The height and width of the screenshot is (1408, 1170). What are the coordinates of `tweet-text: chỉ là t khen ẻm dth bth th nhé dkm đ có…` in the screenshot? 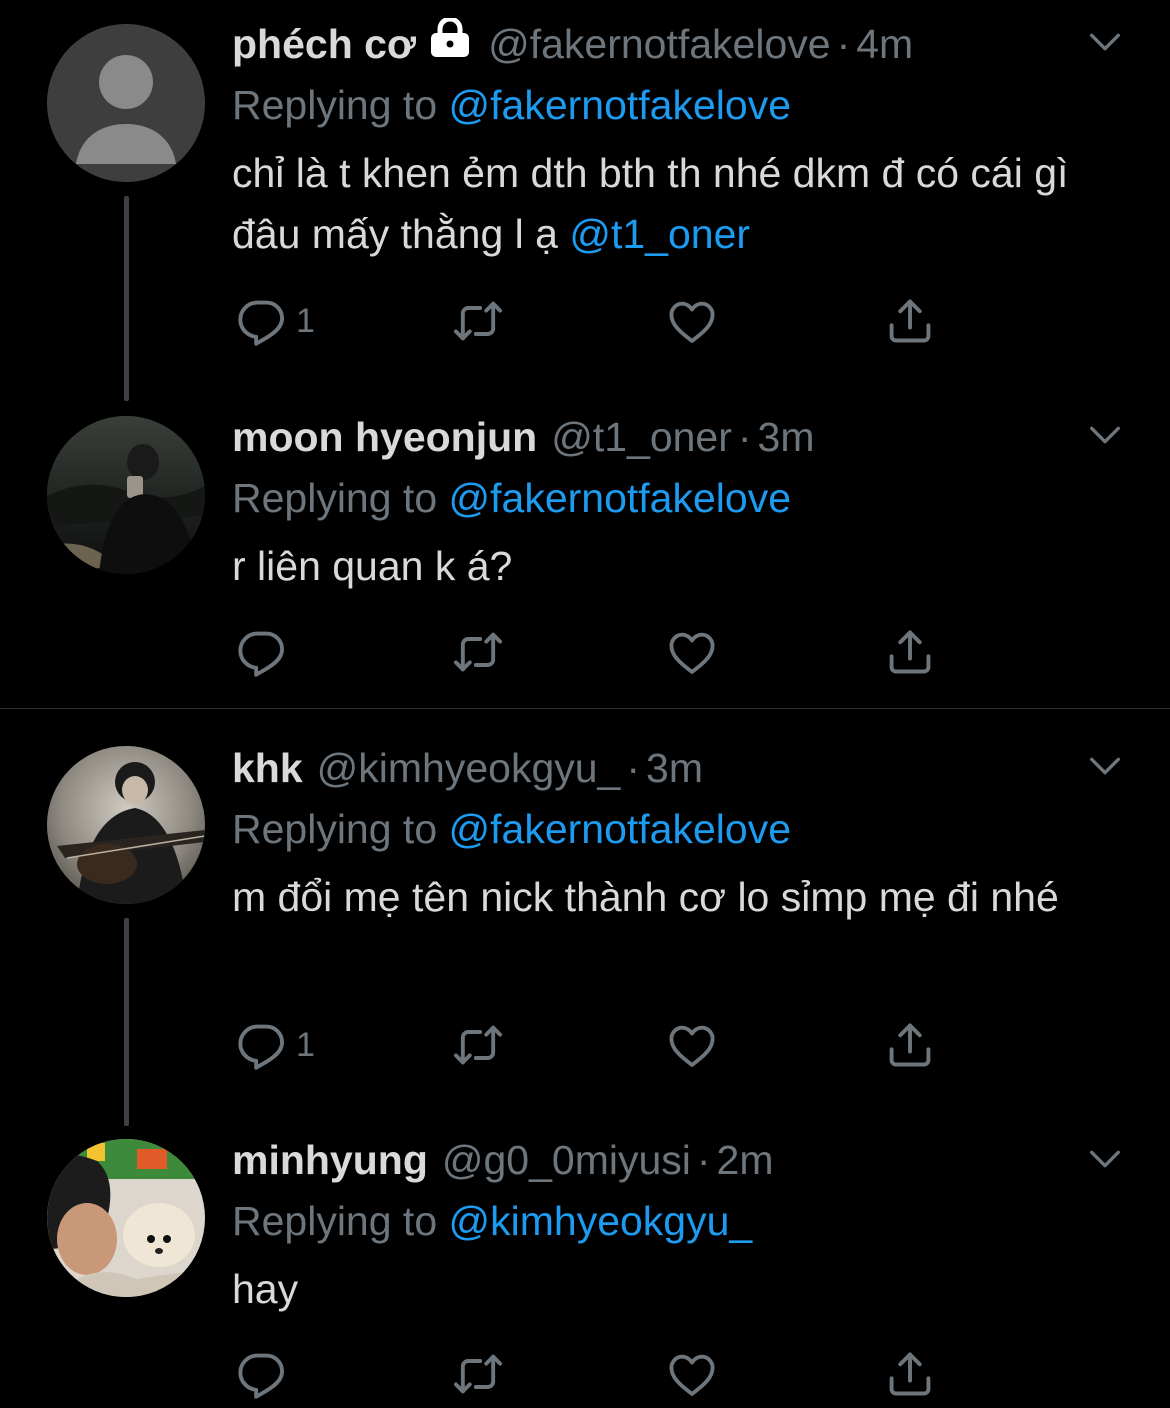 It's located at (681, 204).